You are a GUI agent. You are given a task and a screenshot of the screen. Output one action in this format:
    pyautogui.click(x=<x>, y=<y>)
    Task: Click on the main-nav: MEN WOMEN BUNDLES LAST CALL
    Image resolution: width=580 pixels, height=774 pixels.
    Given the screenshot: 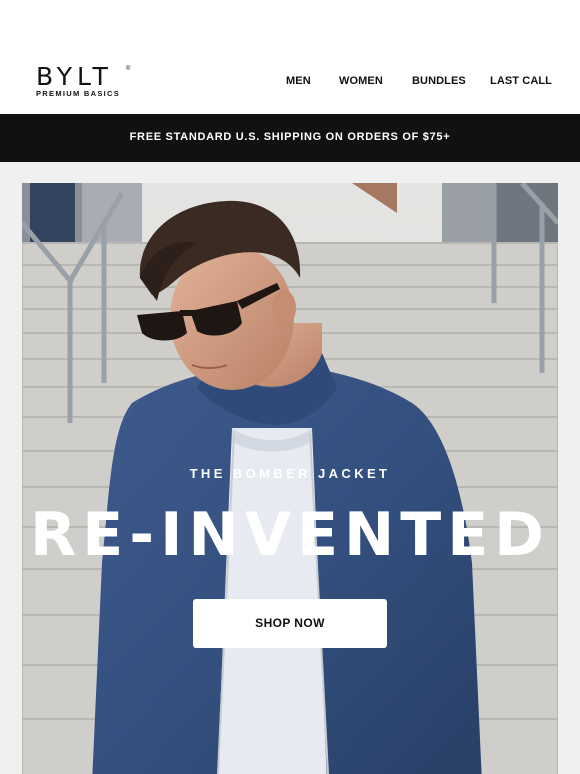 What is the action you would take?
    pyautogui.click(x=290, y=82)
    